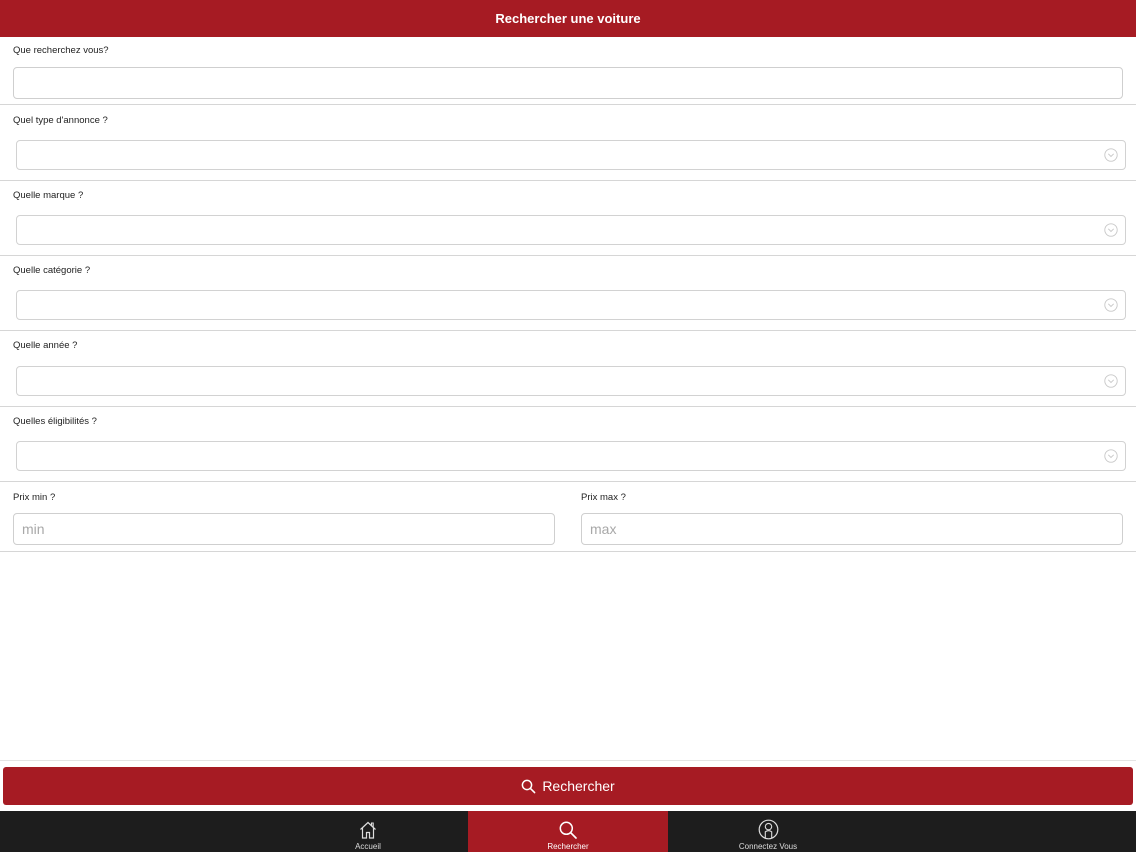 Image resolution: width=1136 pixels, height=852 pixels. I want to click on query-input, so click(568, 83).